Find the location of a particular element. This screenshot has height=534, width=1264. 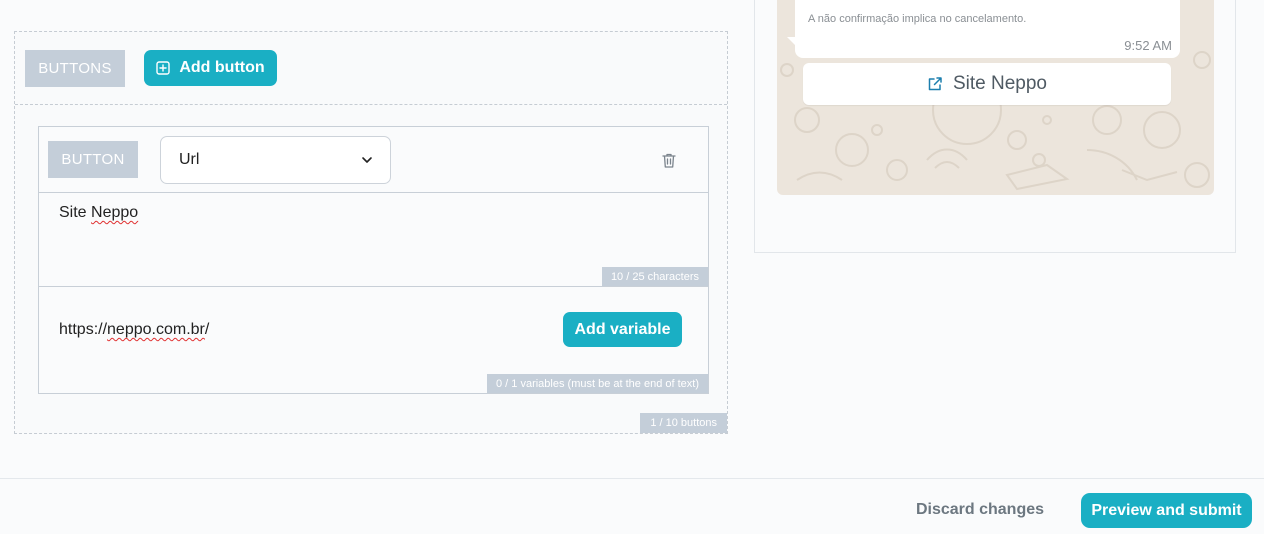

buttons-tag: BUTTONS is located at coordinates (75, 68).